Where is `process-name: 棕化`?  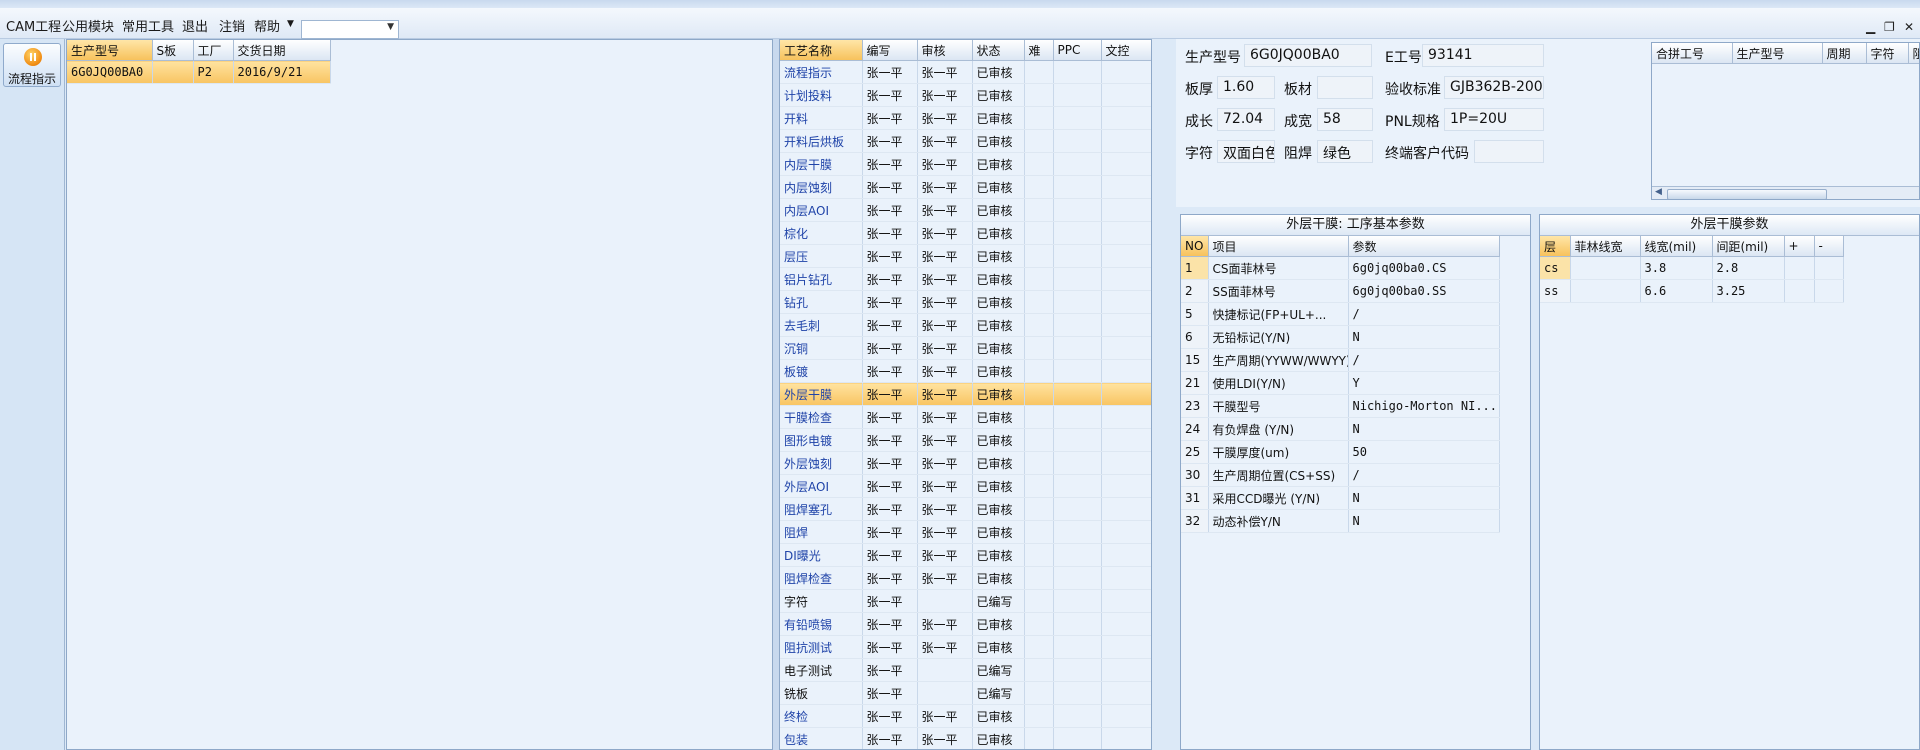 process-name: 棕化 is located at coordinates (821, 233).